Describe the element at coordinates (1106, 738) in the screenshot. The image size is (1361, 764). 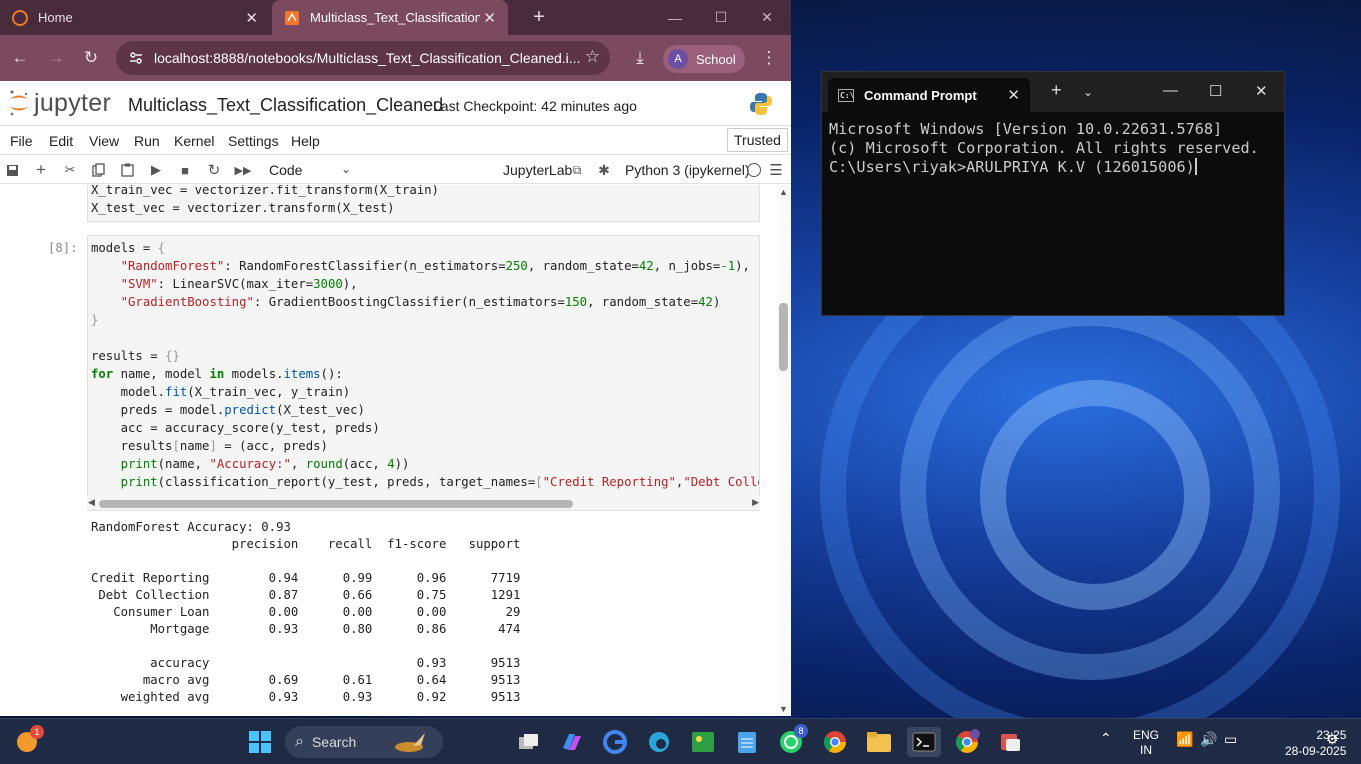
I see `chevron-up-icon: ⌃` at that location.